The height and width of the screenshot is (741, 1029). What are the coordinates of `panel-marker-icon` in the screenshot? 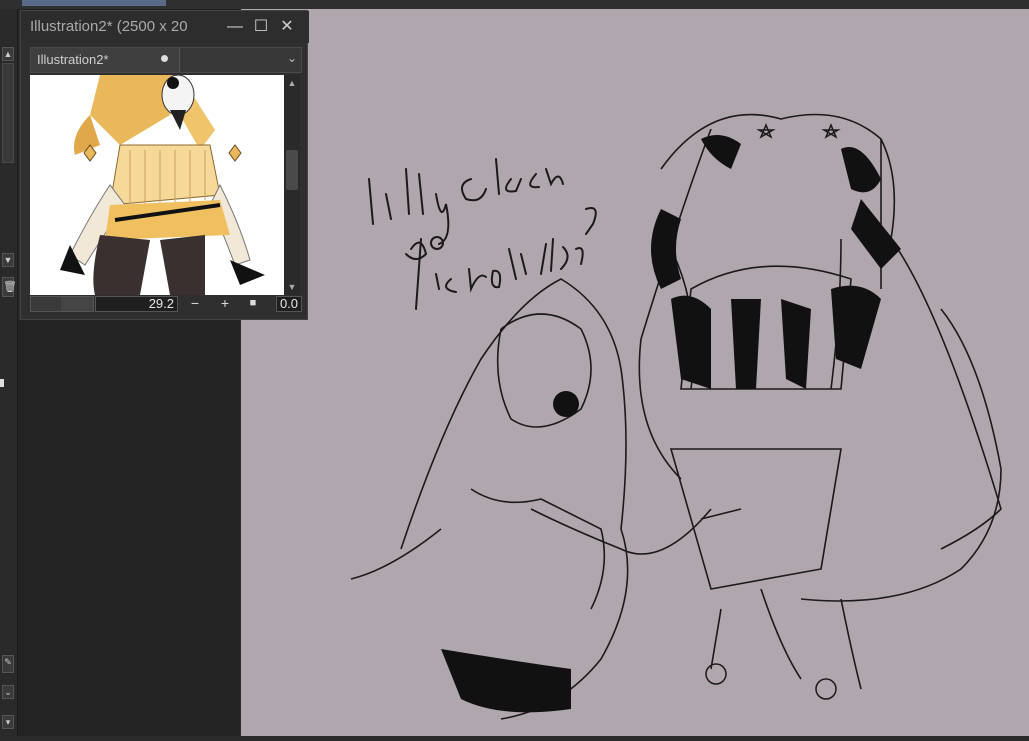 It's located at (2, 383).